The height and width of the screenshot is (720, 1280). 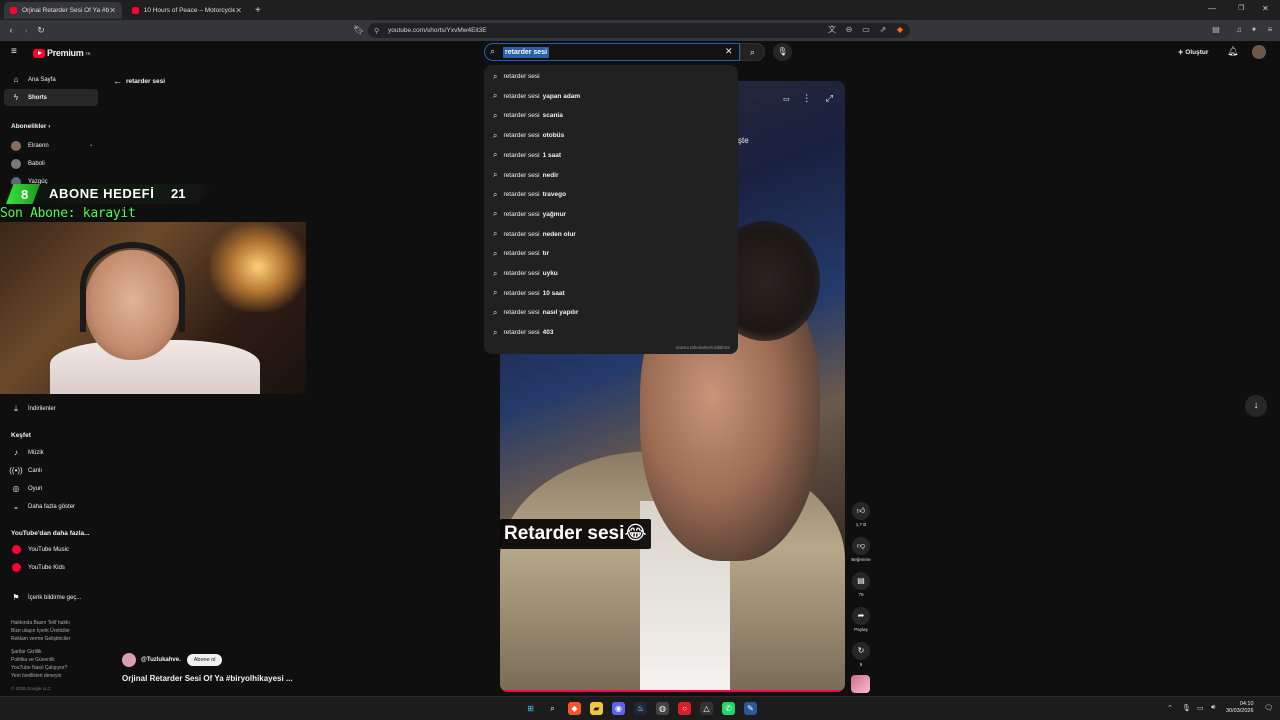 What do you see at coordinates (1213, 708) in the screenshot?
I see `volume-icon: 🔊︎` at bounding box center [1213, 708].